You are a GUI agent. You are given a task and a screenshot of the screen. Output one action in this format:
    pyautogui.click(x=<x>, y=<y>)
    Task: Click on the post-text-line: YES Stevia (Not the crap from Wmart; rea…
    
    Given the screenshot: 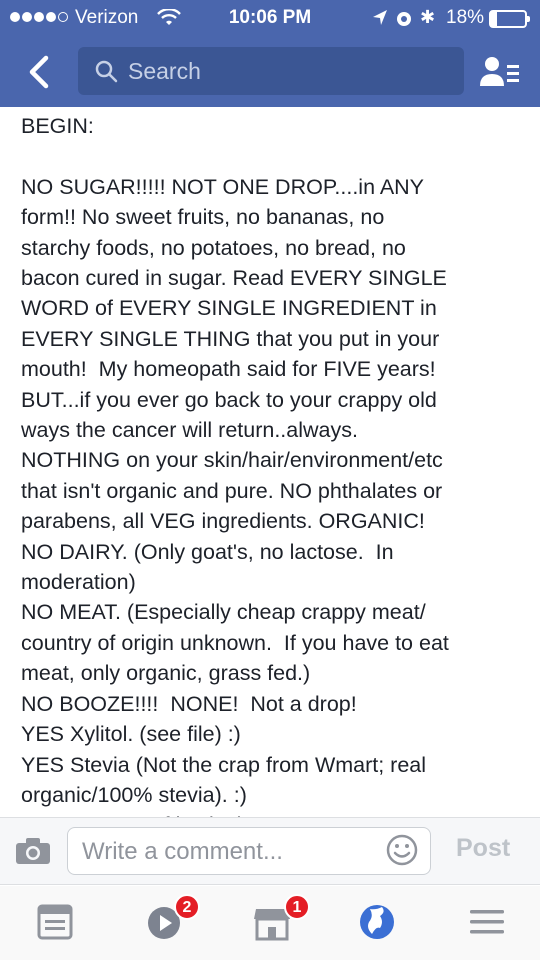 What is the action you would take?
    pyautogui.click(x=224, y=764)
    